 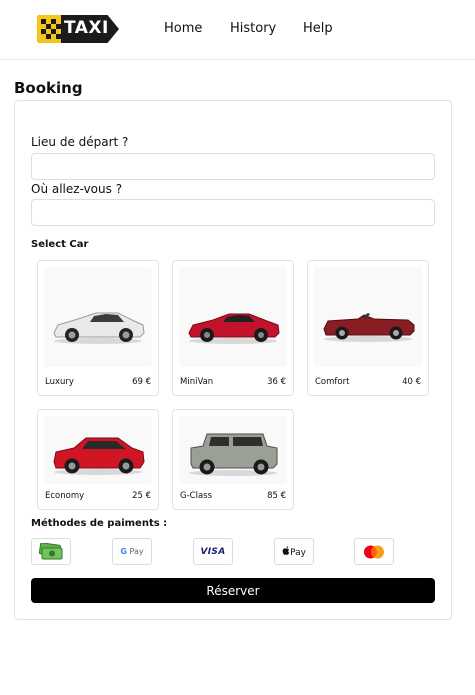 I want to click on payment-mastercard, so click(x=374, y=551).